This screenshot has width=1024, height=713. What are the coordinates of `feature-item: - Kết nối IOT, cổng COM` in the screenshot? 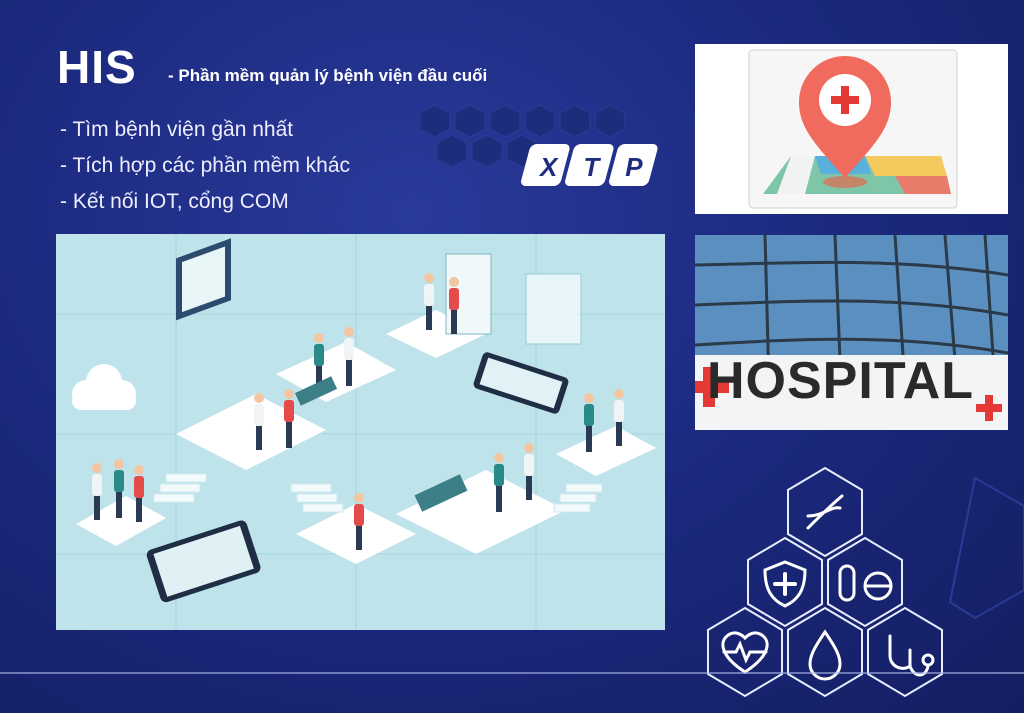 It's located at (174, 201).